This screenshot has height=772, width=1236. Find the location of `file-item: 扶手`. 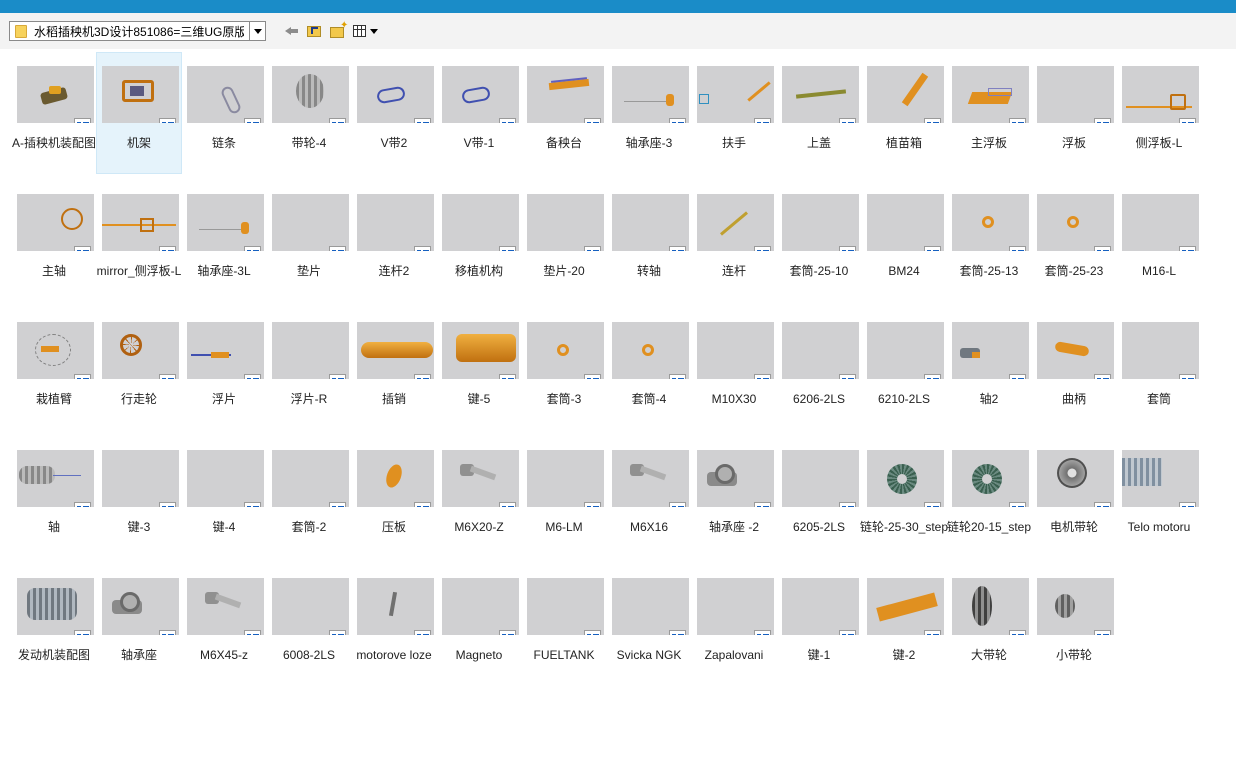

file-item: 扶手 is located at coordinates (734, 113).